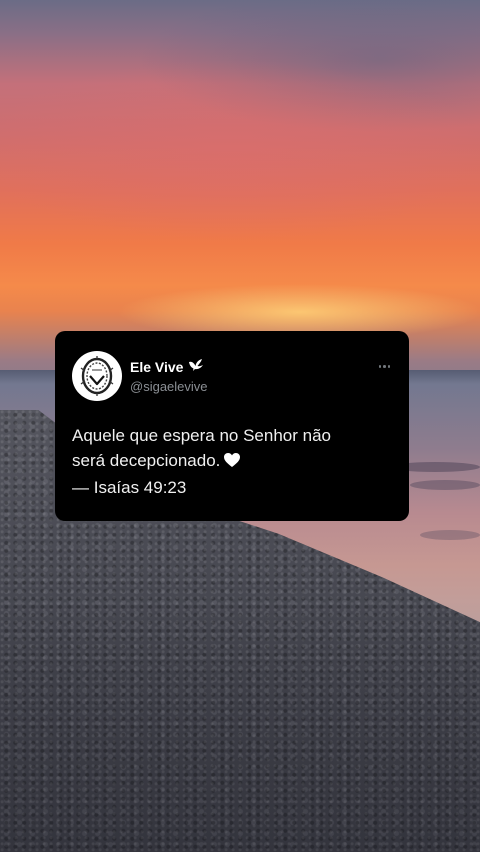 The height and width of the screenshot is (852, 480). I want to click on user-handle: @sigaelevive, so click(169, 386).